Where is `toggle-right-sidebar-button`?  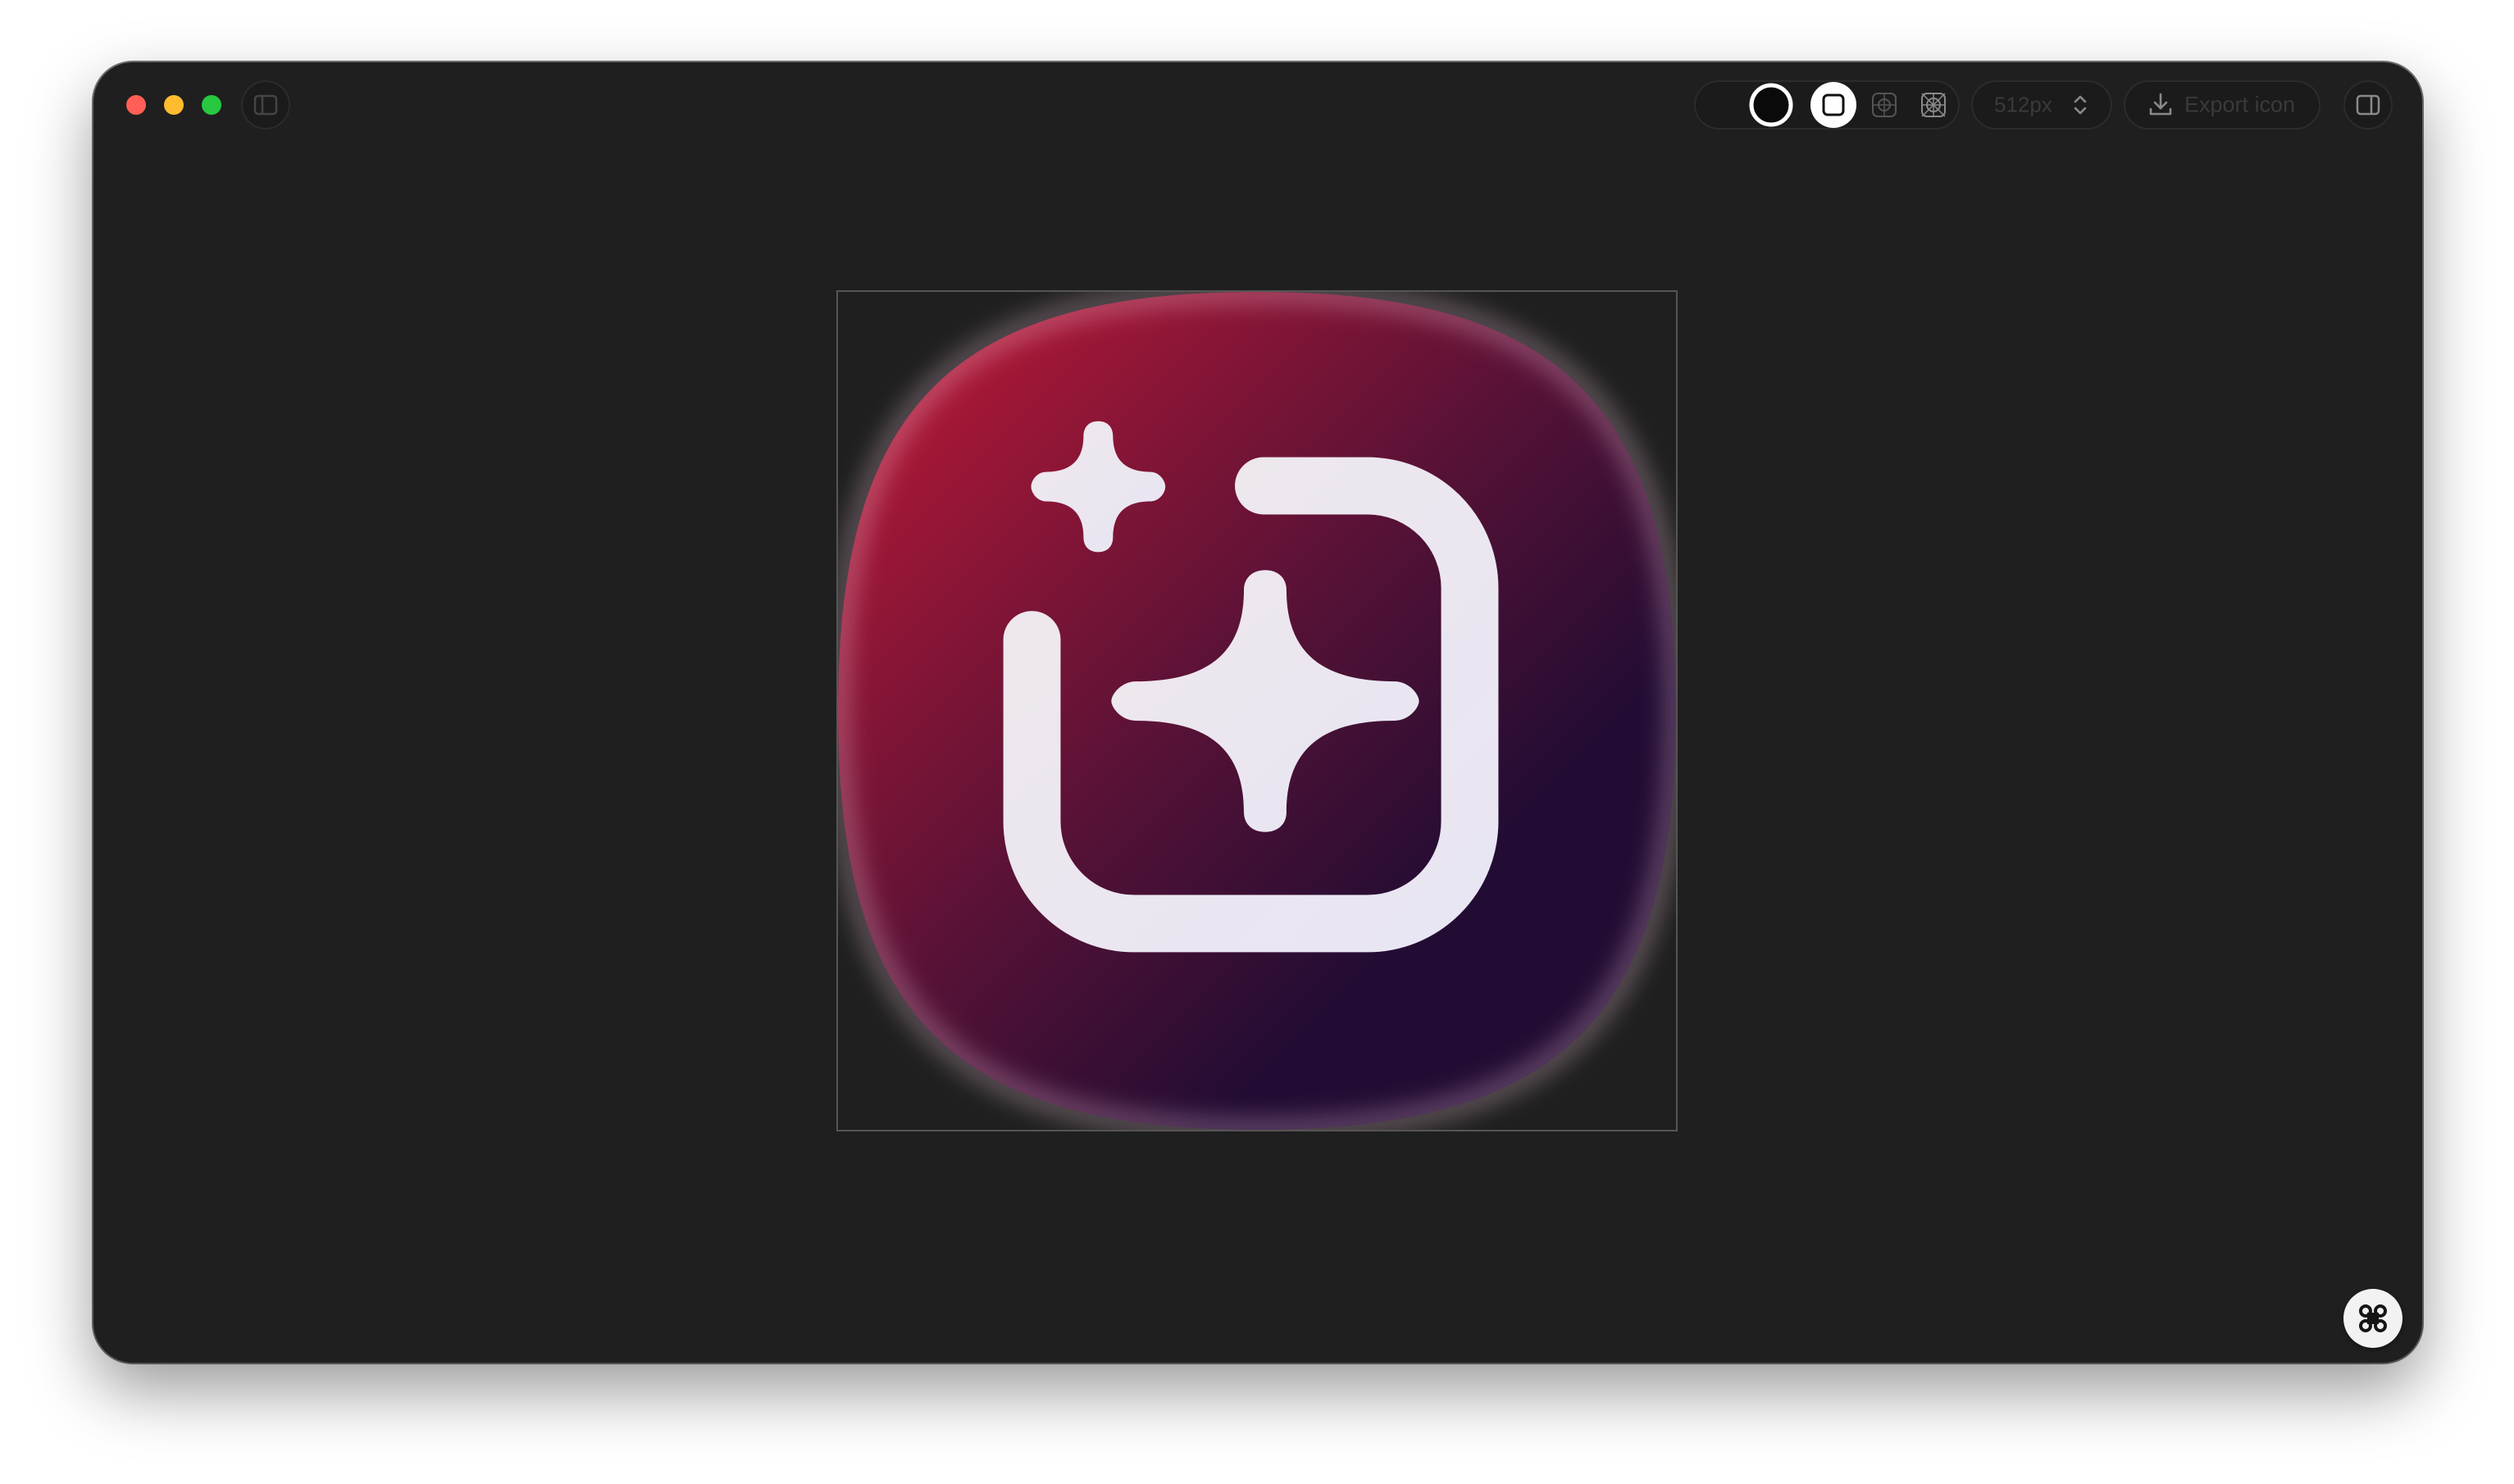
toggle-right-sidebar-button is located at coordinates (2368, 105).